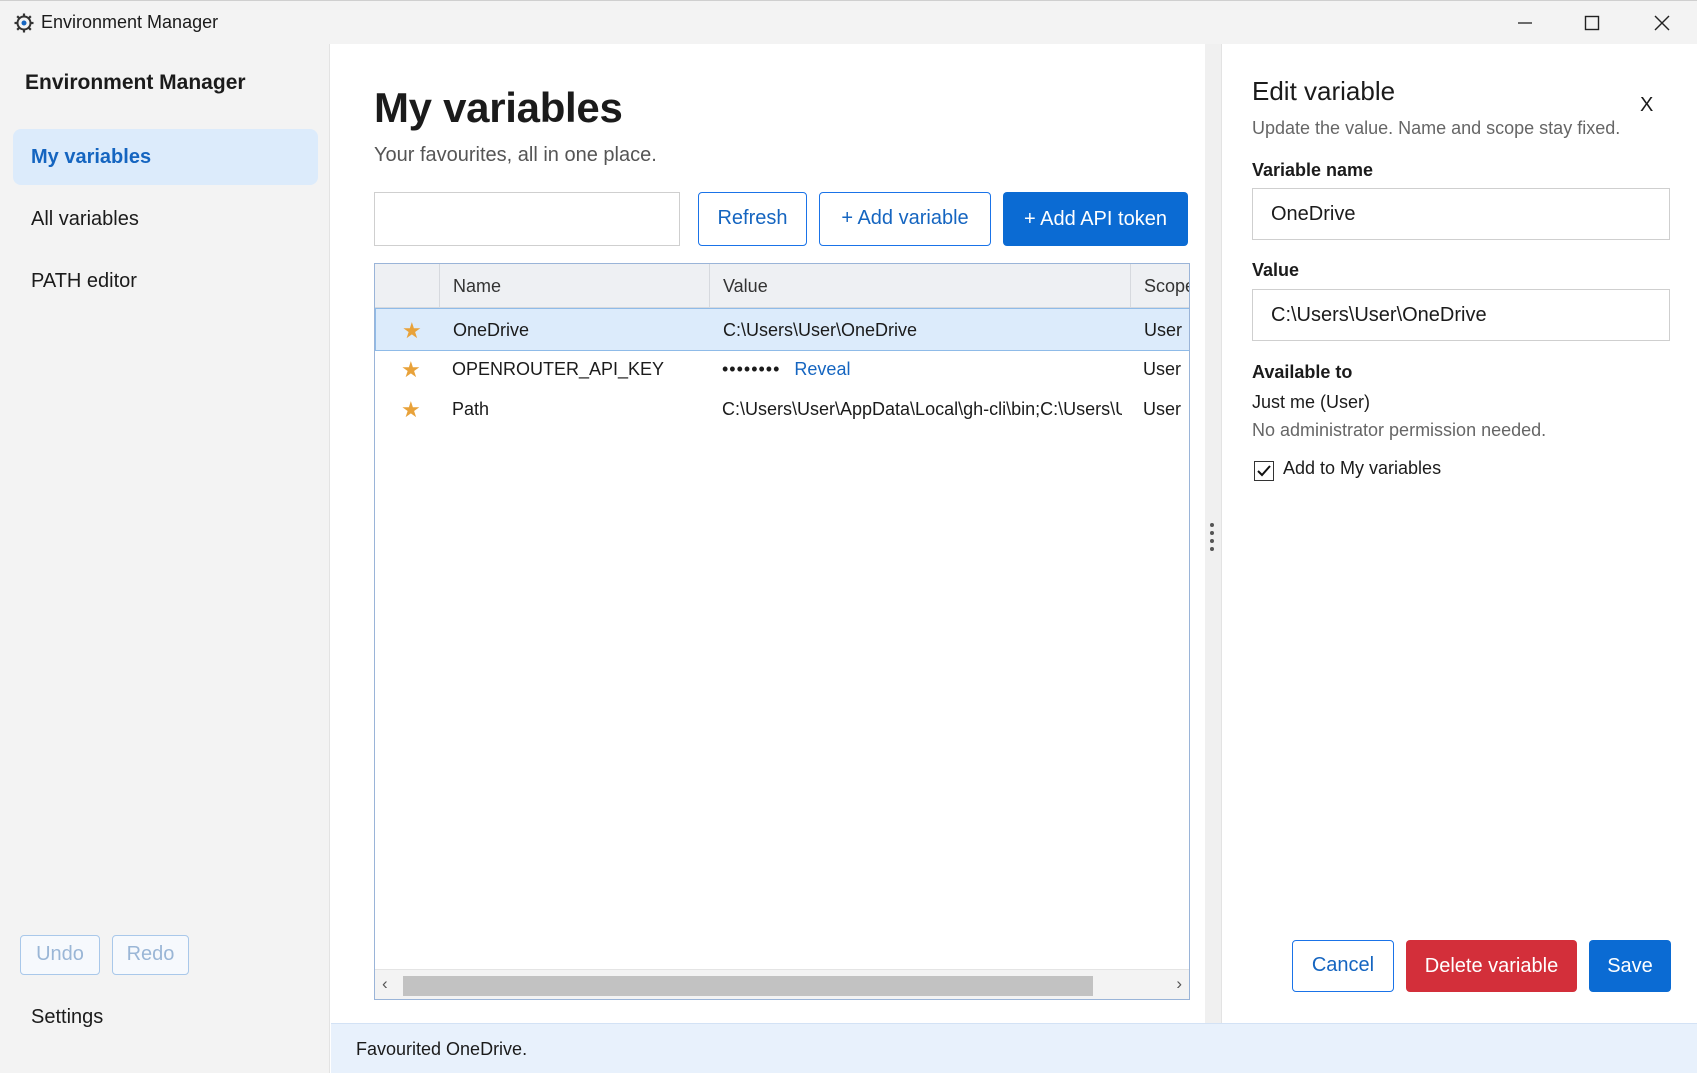 This screenshot has width=1697, height=1073. What do you see at coordinates (1362, 468) in the screenshot?
I see `add-to-my-variables-label: Add to My variables` at bounding box center [1362, 468].